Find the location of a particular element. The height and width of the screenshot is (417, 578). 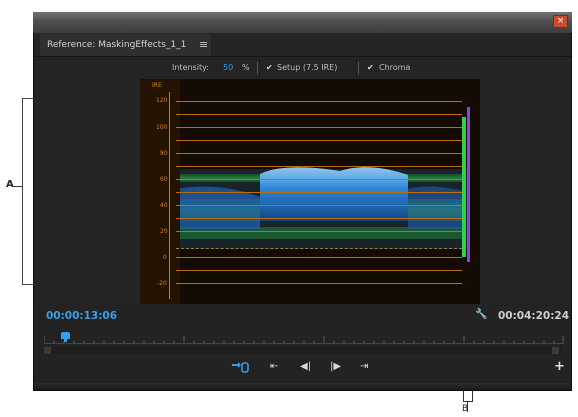

scope-ire-gutter is located at coordinates (160, 191).